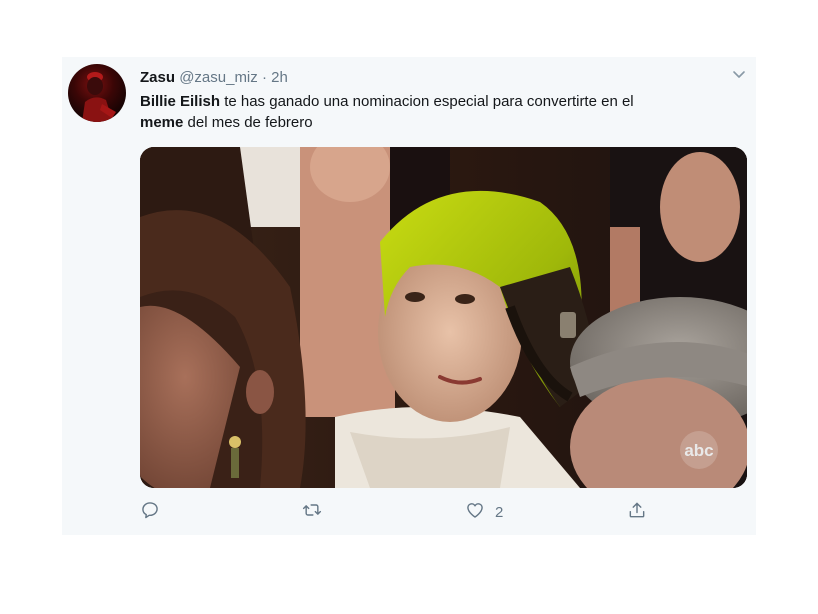  What do you see at coordinates (97, 93) in the screenshot?
I see `avatar` at bounding box center [97, 93].